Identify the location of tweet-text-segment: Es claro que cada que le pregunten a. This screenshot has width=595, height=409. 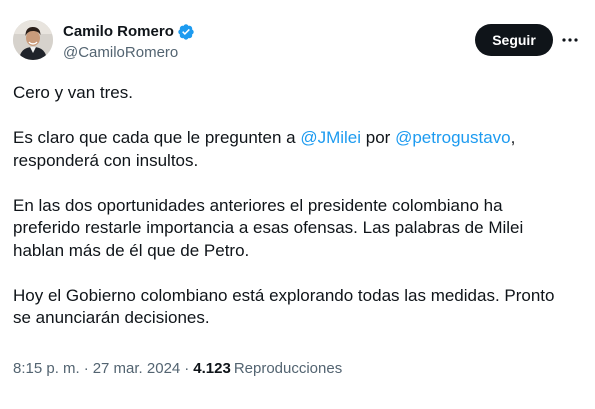
(157, 137).